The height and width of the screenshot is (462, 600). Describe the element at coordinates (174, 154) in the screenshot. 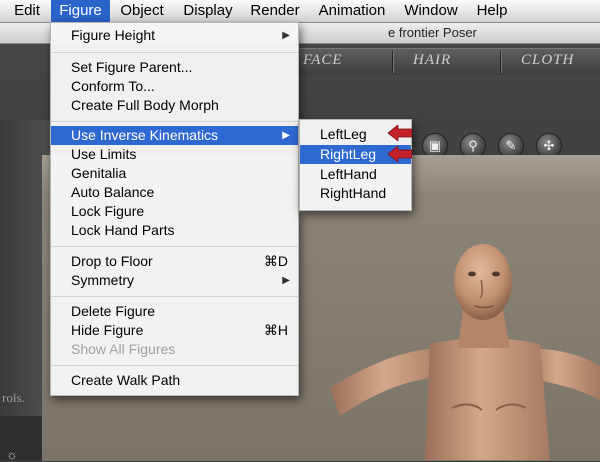

I see `menu-item-use-limits: Use Limits` at that location.